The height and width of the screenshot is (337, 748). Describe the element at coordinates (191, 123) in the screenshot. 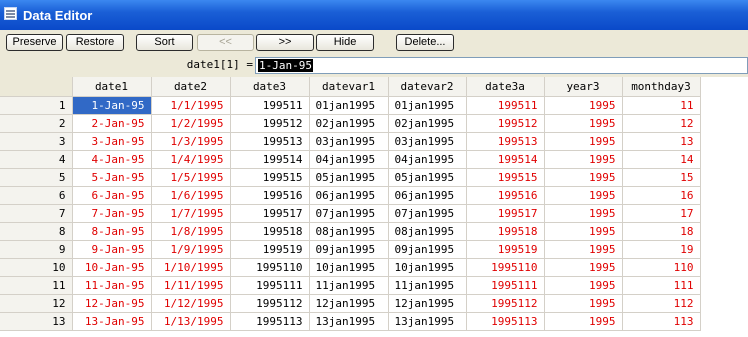

I see `cell-date2: 1/2/1995` at that location.